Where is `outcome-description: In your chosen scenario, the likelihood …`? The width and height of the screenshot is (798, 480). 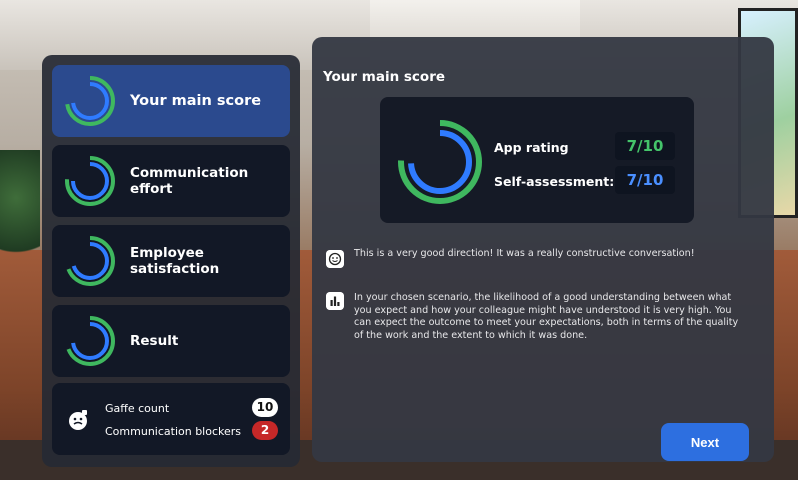
outcome-description: In your chosen scenario, the likelihood … is located at coordinates (546, 316).